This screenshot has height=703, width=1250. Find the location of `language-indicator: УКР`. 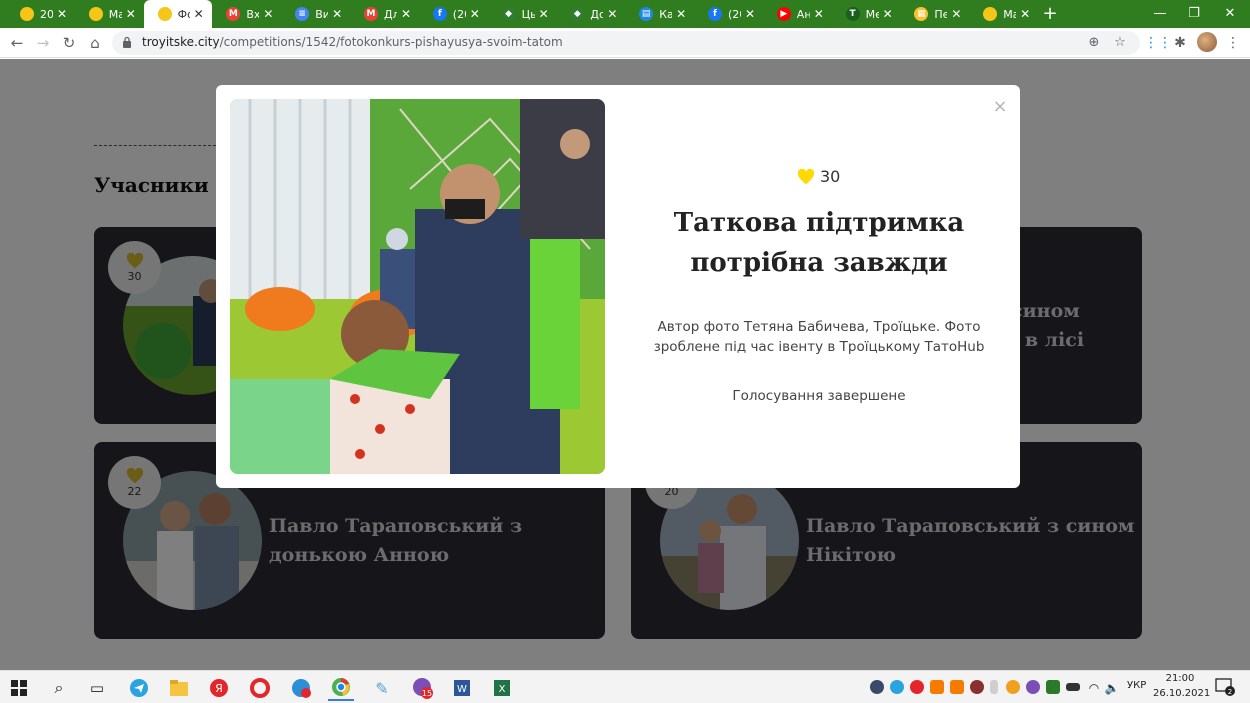

language-indicator: УКР is located at coordinates (1136, 685).